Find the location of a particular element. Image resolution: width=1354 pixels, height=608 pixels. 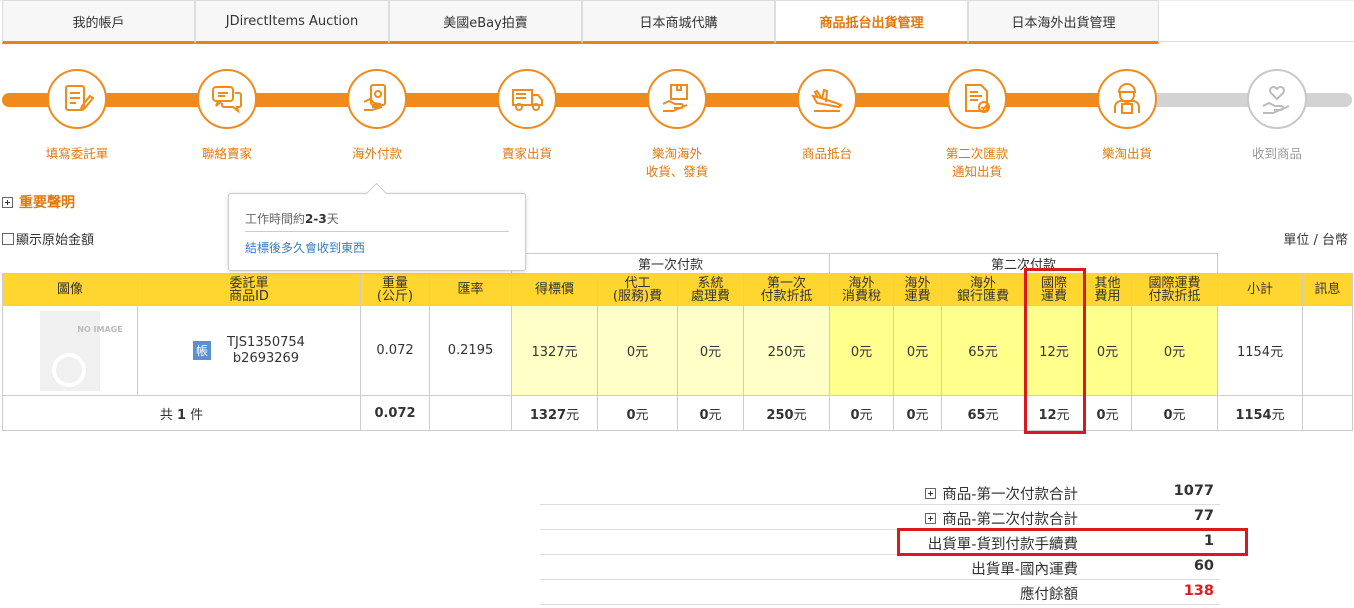

col-bid: 得標價 is located at coordinates (554, 289).